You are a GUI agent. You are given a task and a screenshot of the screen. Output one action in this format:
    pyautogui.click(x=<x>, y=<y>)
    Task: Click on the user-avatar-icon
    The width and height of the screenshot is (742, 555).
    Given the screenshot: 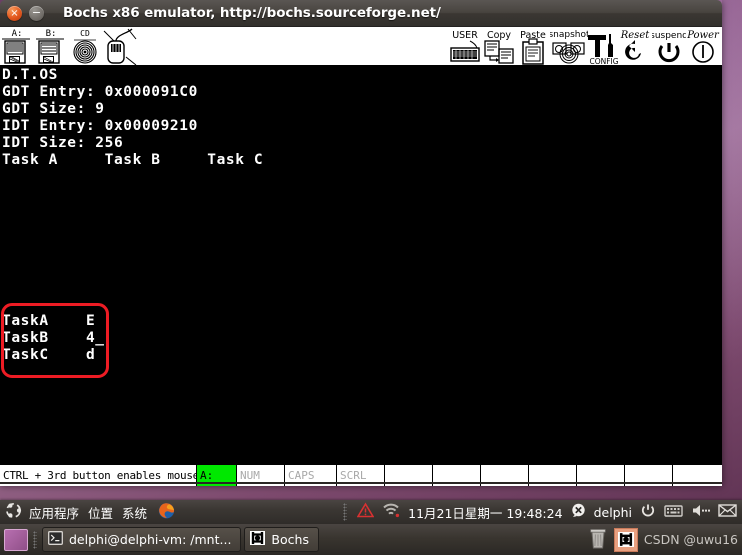 What is the action you would take?
    pyautogui.click(x=578, y=512)
    